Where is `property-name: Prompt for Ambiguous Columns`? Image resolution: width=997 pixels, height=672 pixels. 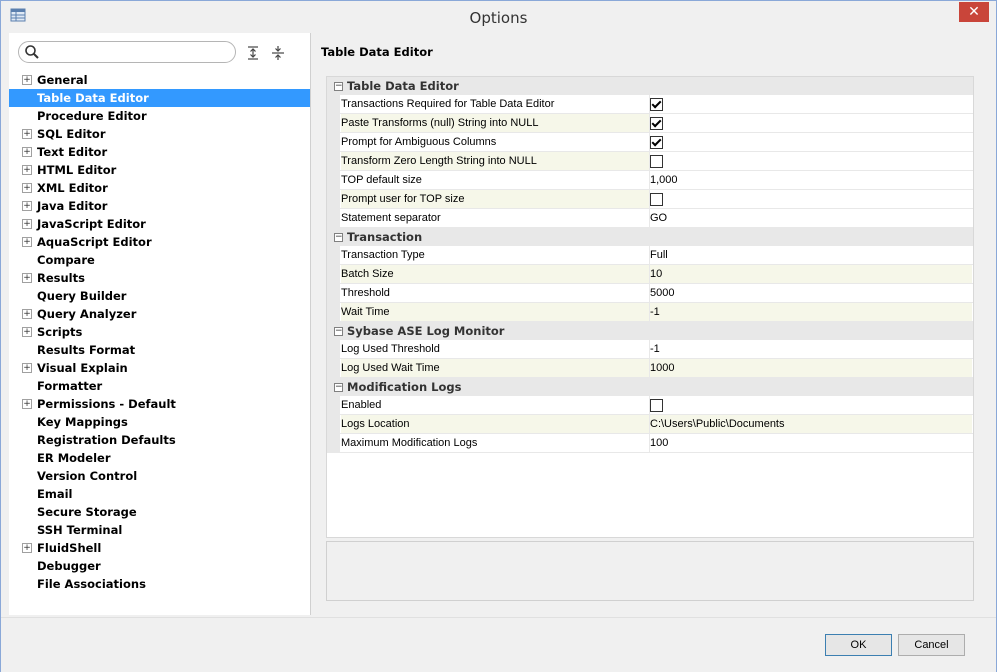 property-name: Prompt for Ambiguous Columns is located at coordinates (495, 142).